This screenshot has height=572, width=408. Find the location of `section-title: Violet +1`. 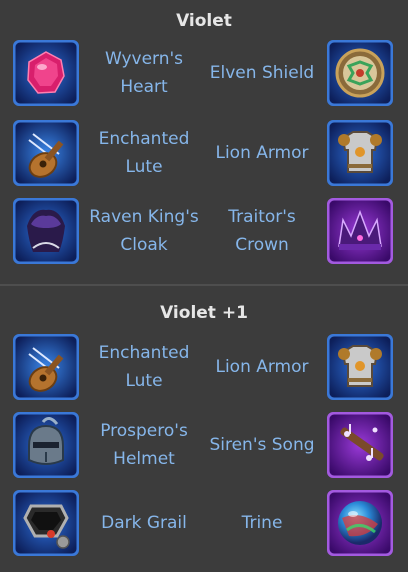

section-title: Violet +1 is located at coordinates (204, 313).